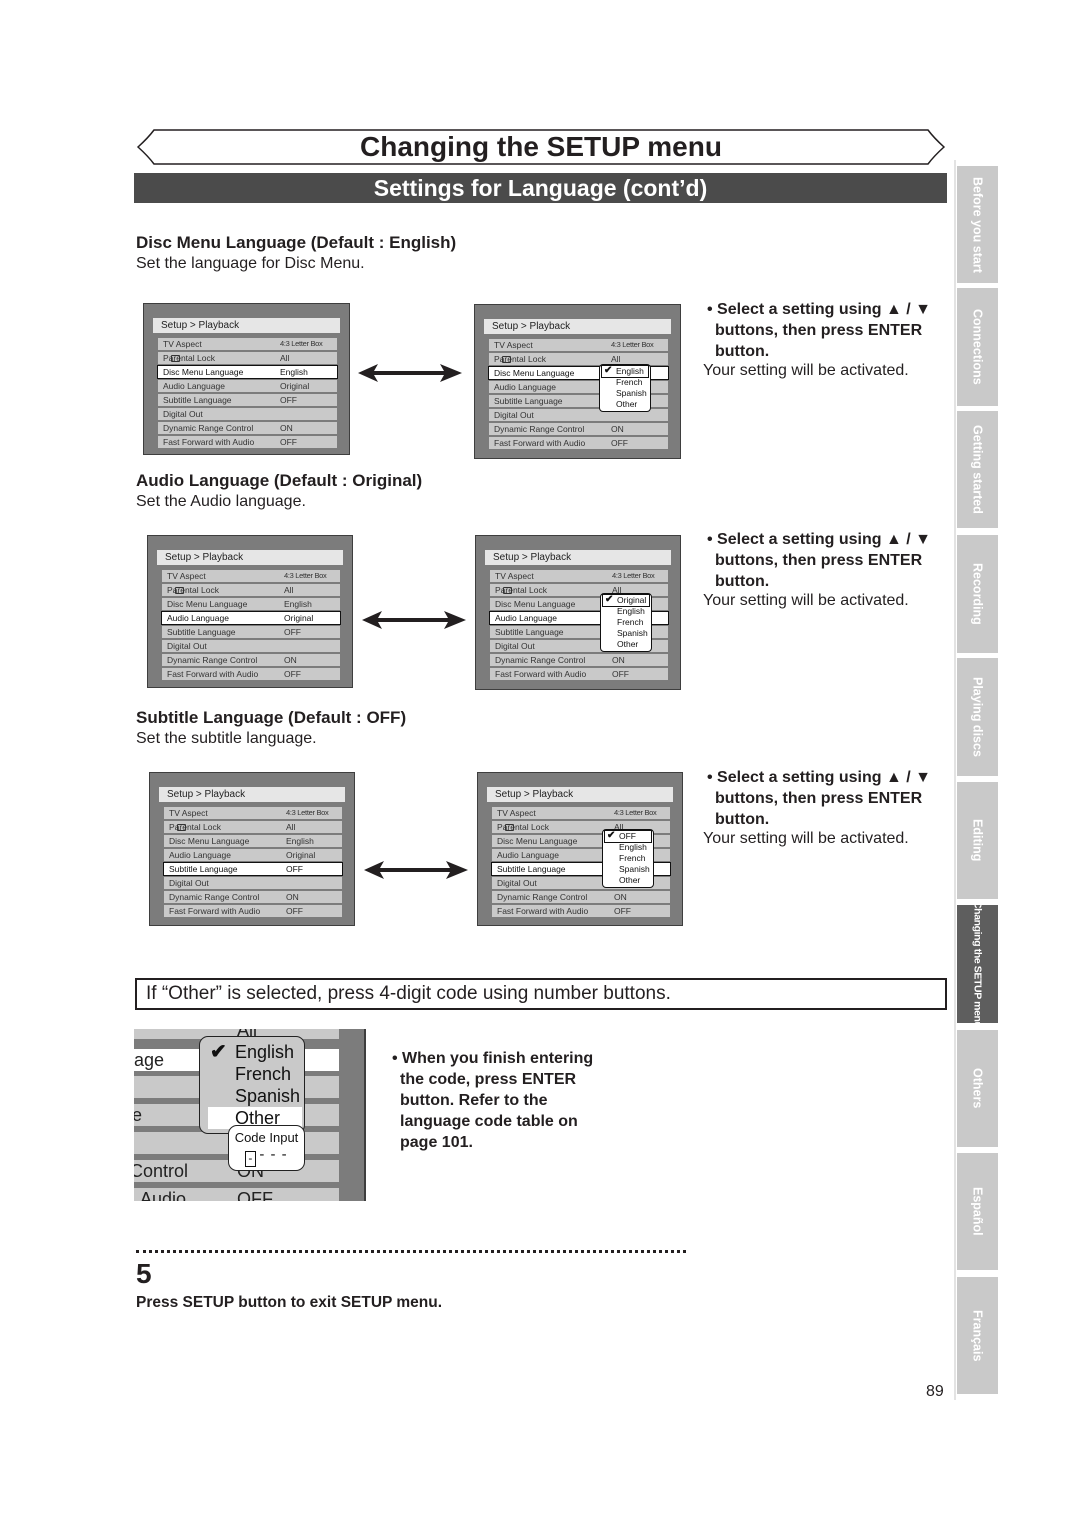  Describe the element at coordinates (977, 964) in the screenshot. I see `side-tab: Changing the SETUP menu` at that location.